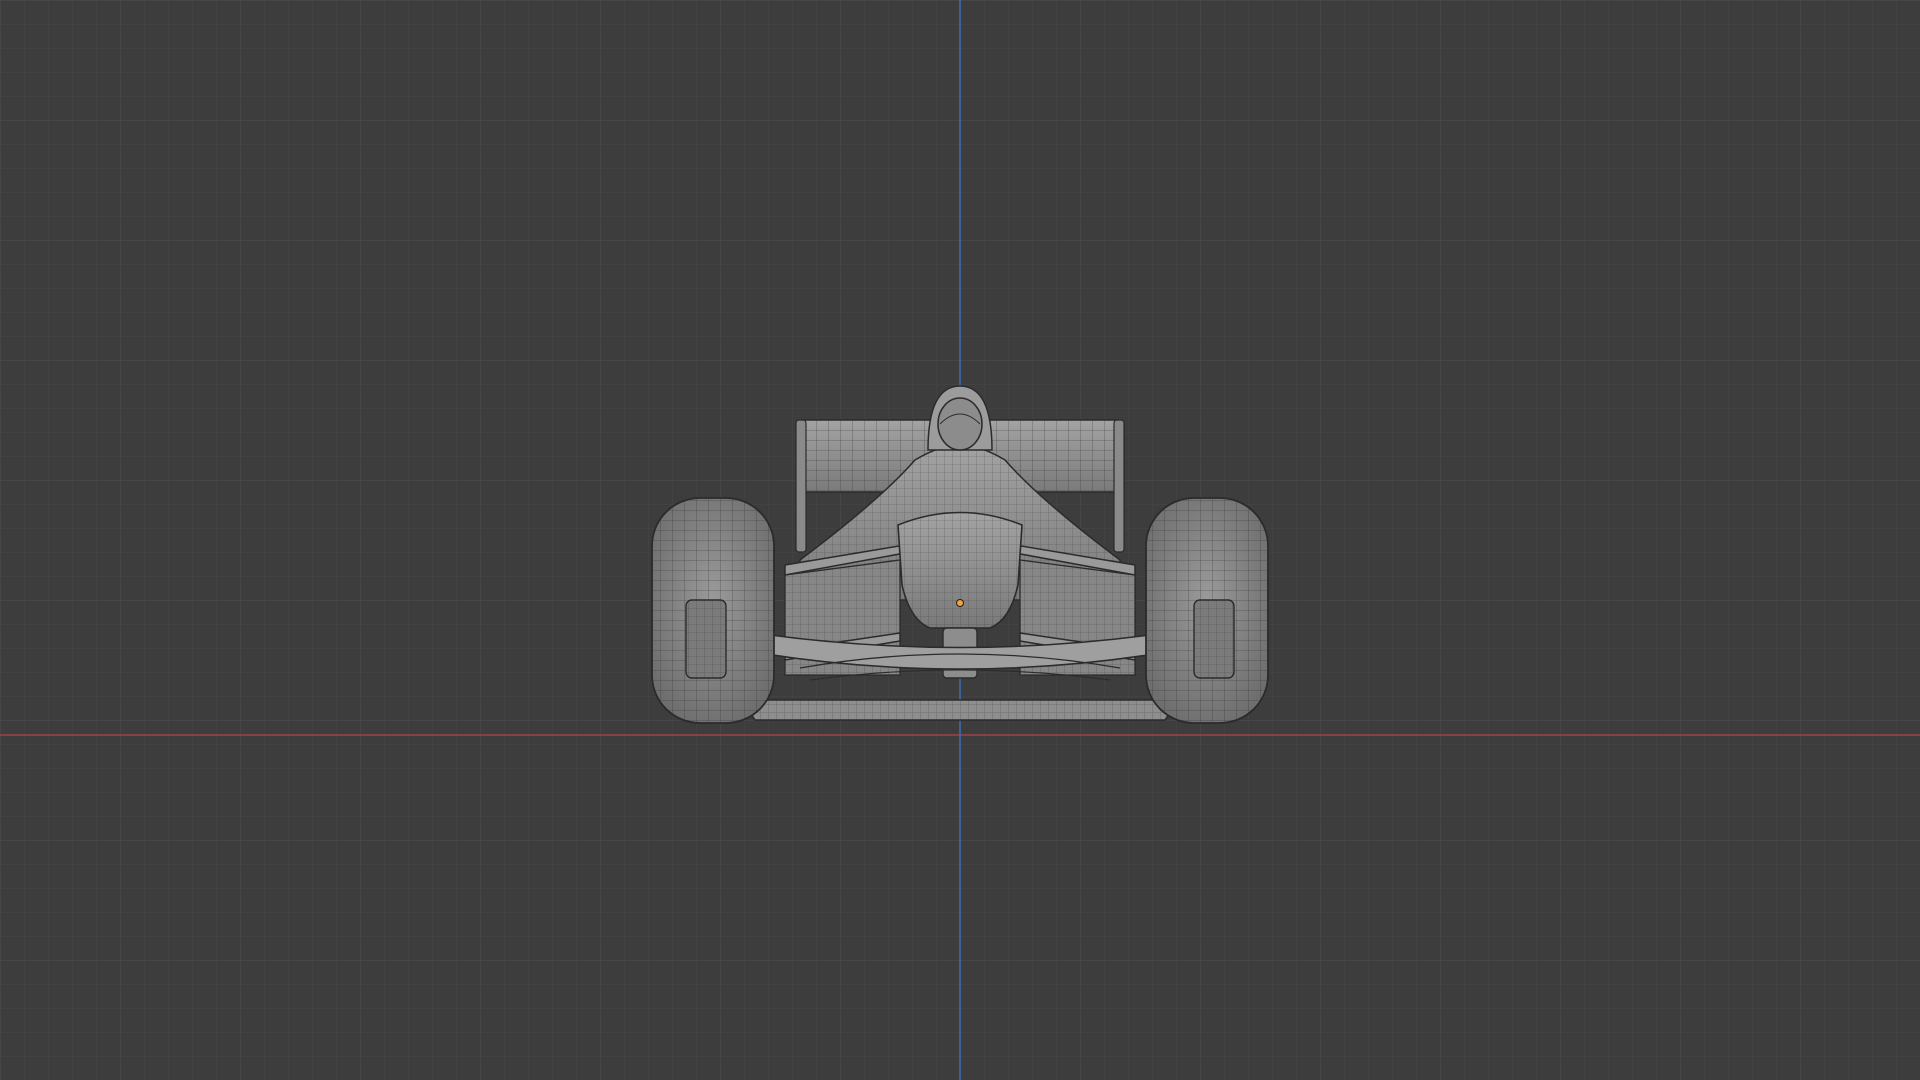 Image resolution: width=1920 pixels, height=1080 pixels. What do you see at coordinates (960, 603) in the screenshot?
I see `object-origin` at bounding box center [960, 603].